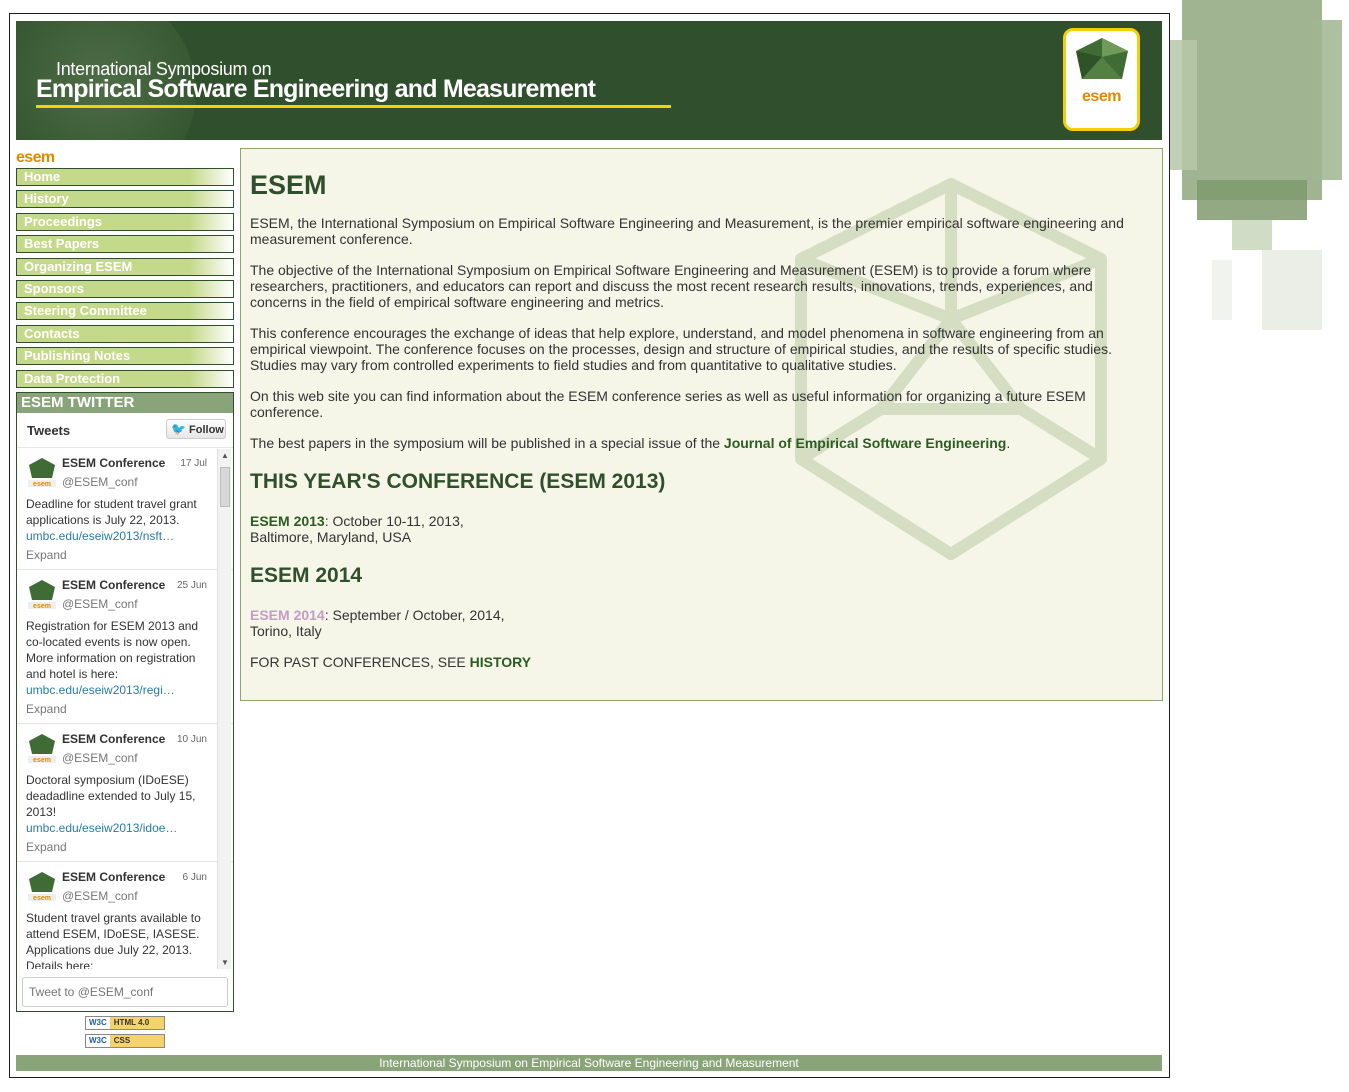  What do you see at coordinates (287, 615) in the screenshot?
I see `esem2014-link: ESEM 2014` at bounding box center [287, 615].